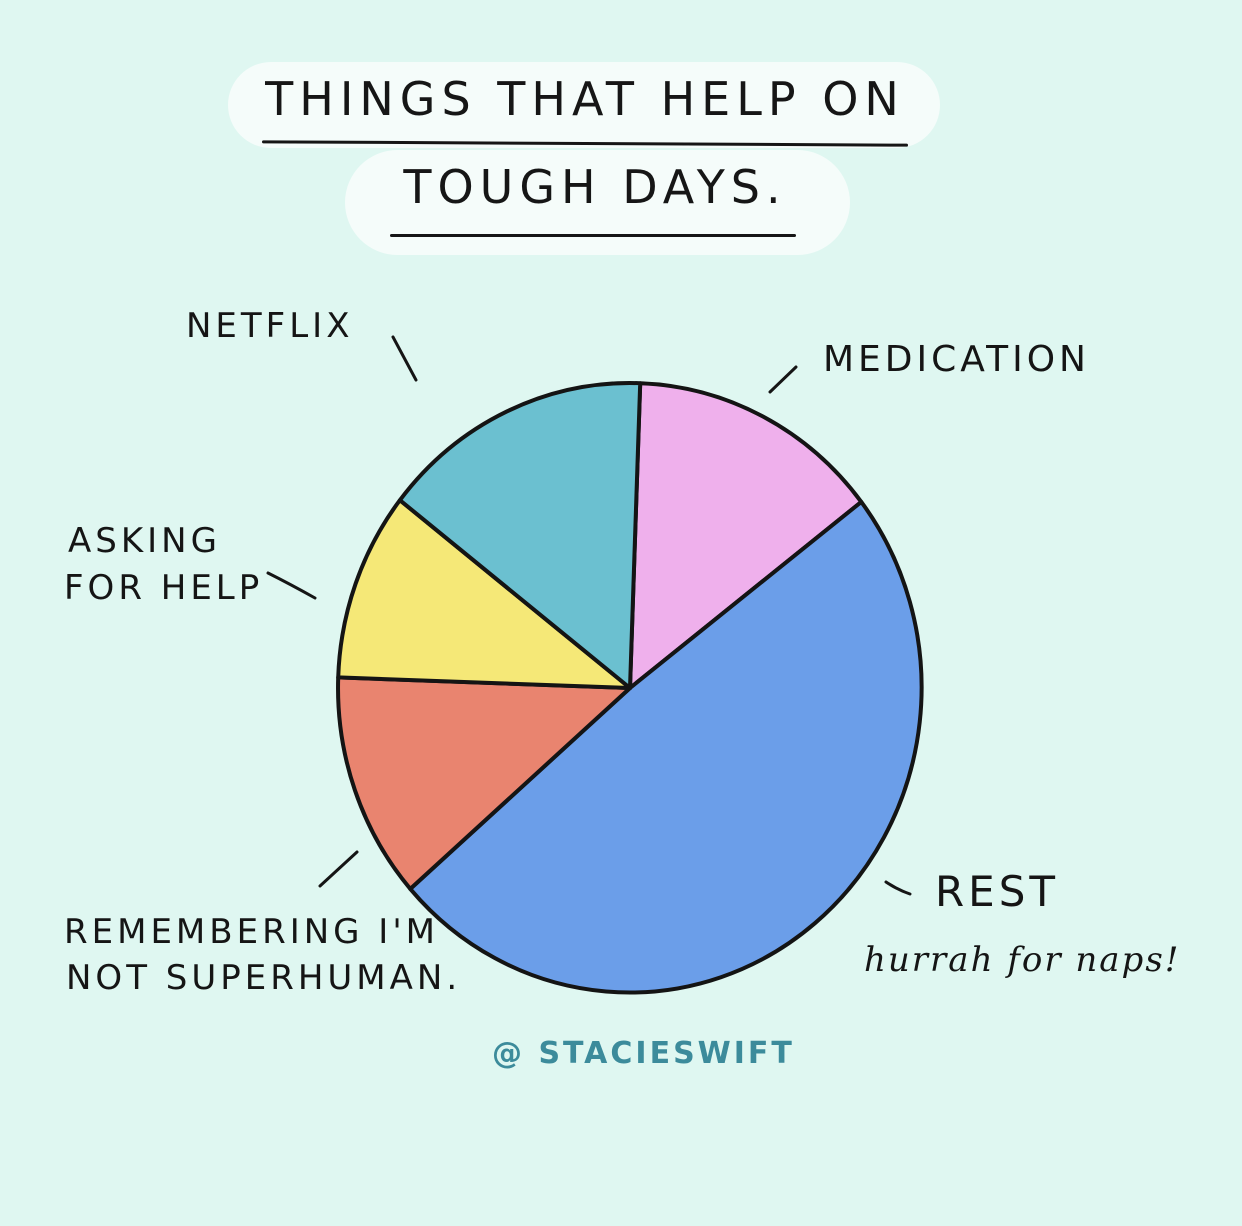  I want to click on artist-credit: @ STACIESWIFT, so click(643, 1053).